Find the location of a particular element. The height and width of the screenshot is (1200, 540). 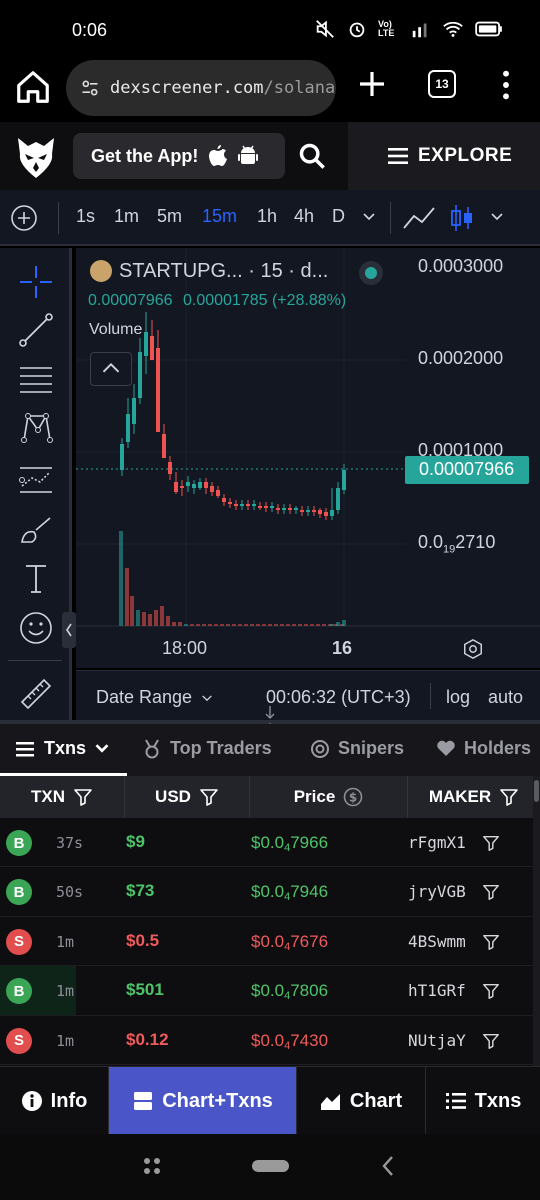

tab-txns: Txns is located at coordinates (63, 748).